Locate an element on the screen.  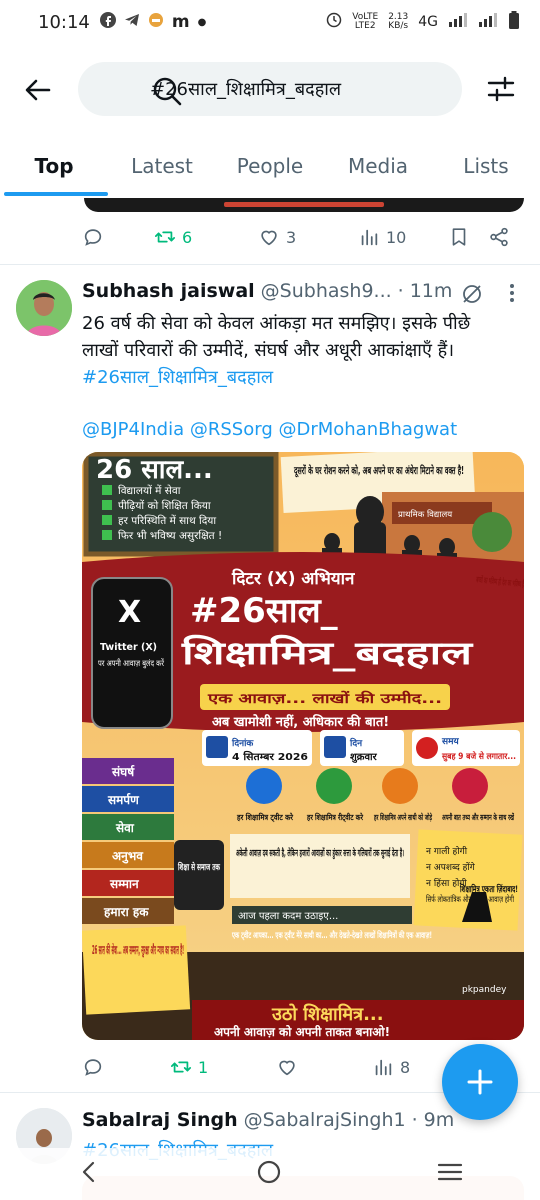
tab-media: Media is located at coordinates (378, 167).